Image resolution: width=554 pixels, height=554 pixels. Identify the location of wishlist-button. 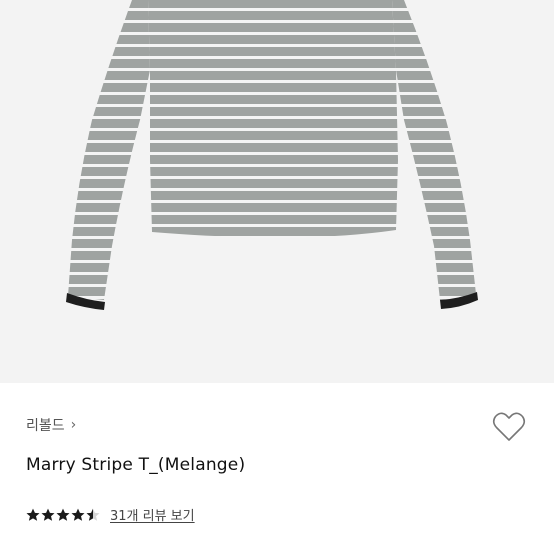
(509, 427).